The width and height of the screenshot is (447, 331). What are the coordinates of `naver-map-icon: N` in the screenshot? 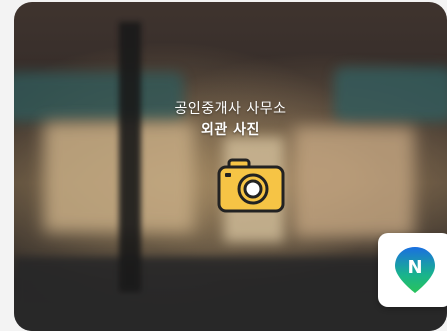 It's located at (415, 270).